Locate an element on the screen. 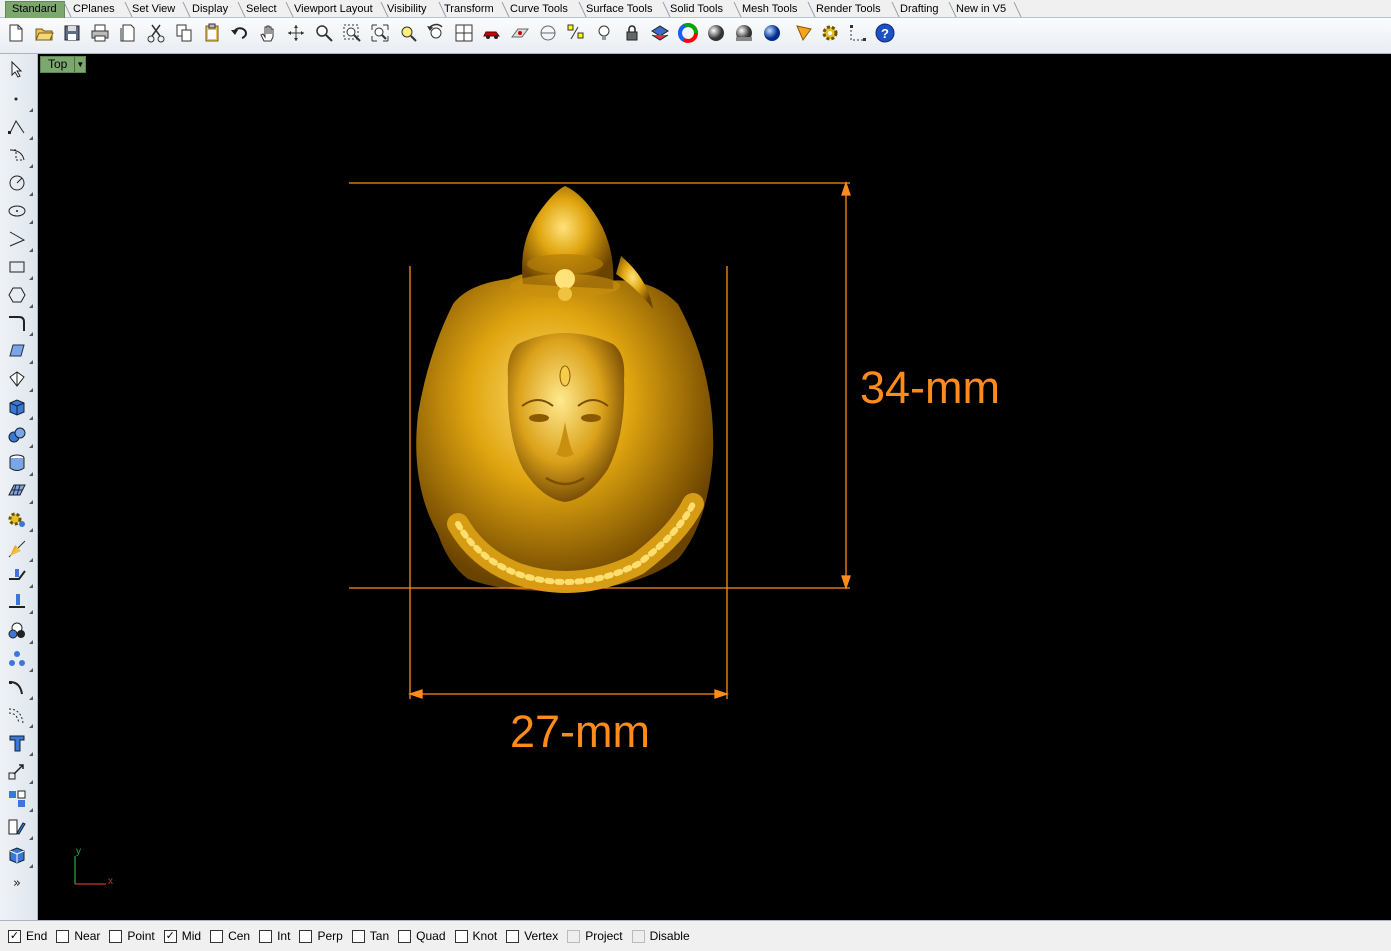 This screenshot has height=951, width=1391. dimension-tool-icon is located at coordinates (19, 550).